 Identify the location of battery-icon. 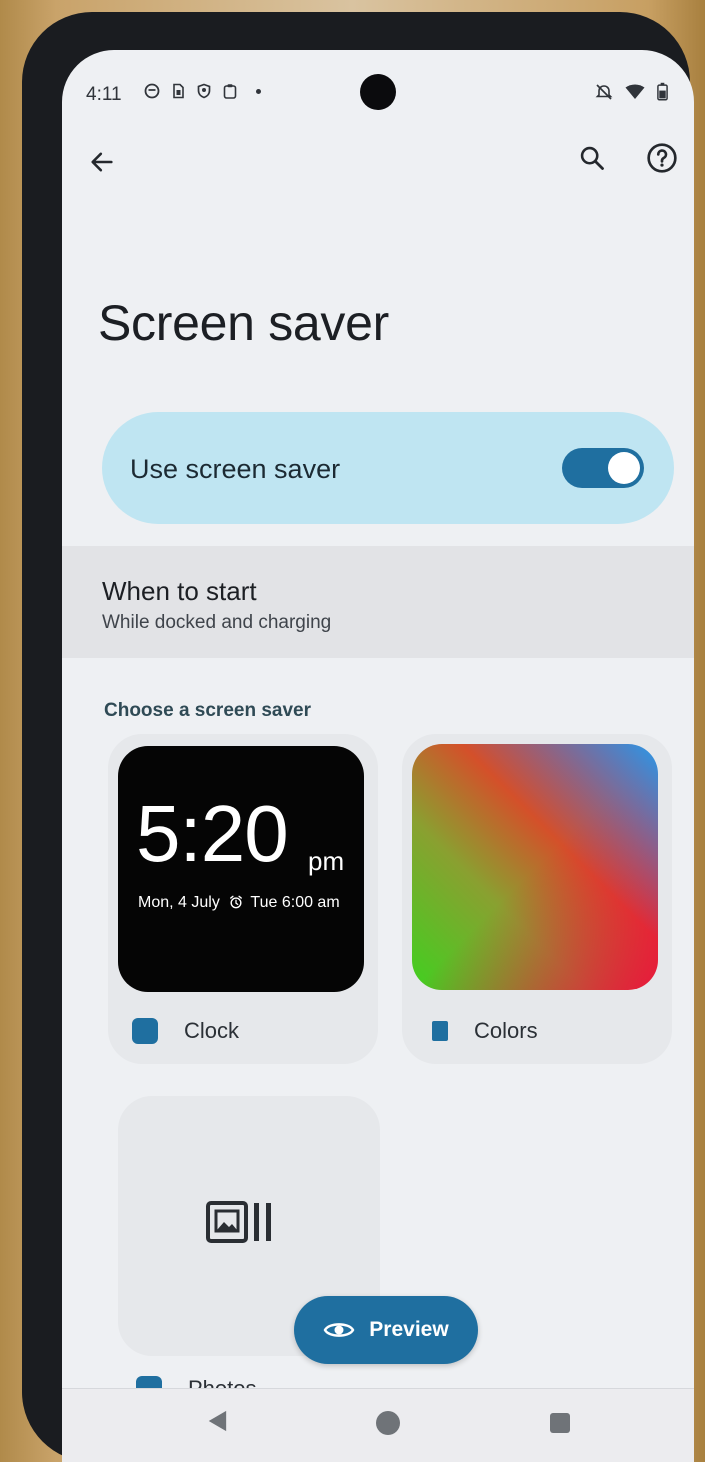
(662, 91).